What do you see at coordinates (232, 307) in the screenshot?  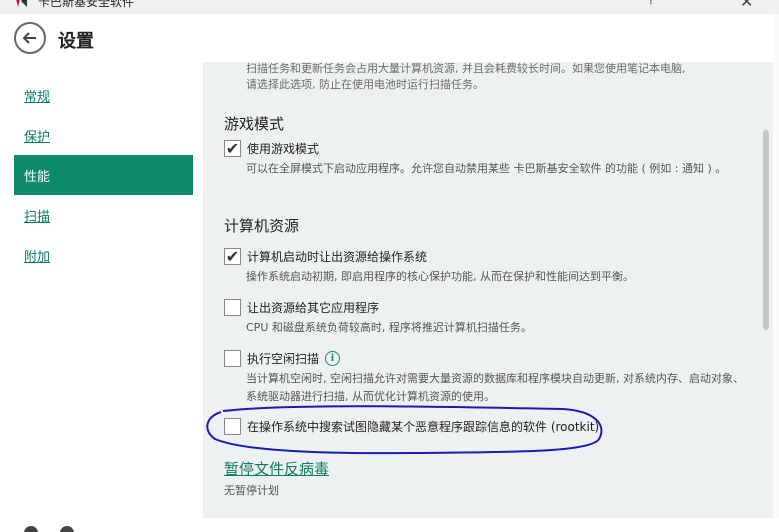 I see `yield-to-apps-checkbox` at bounding box center [232, 307].